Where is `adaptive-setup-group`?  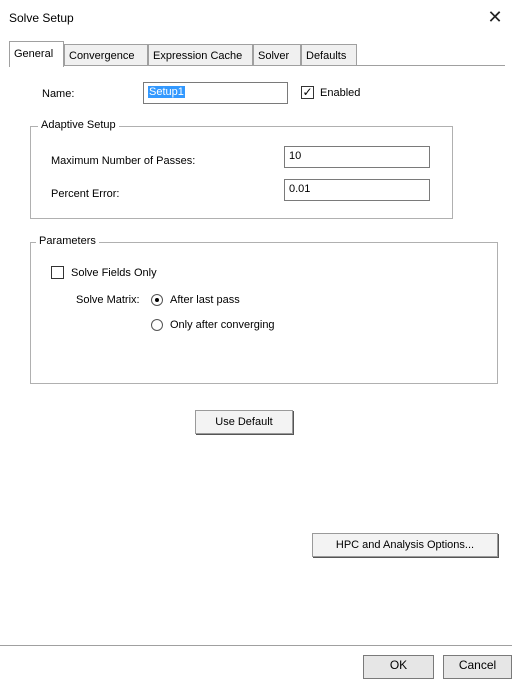 adaptive-setup-group is located at coordinates (241, 172).